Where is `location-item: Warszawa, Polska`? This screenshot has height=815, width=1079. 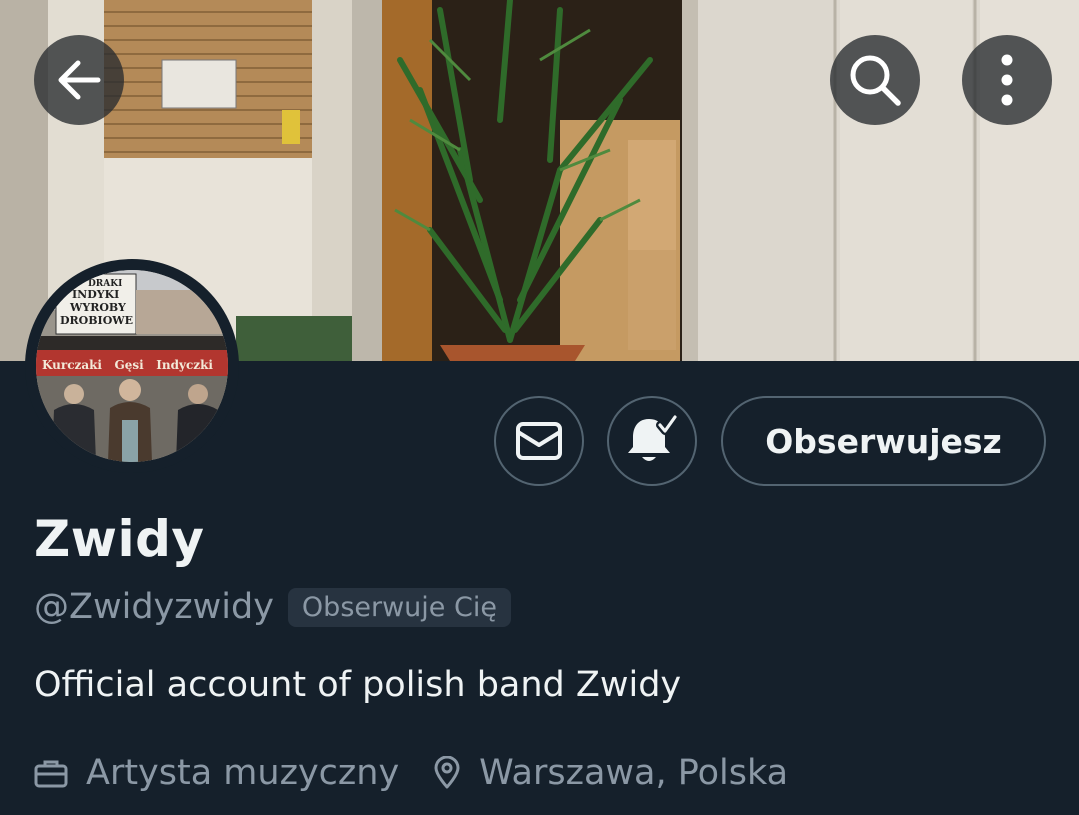
location-item: Warszawa, Polska is located at coordinates (610, 773).